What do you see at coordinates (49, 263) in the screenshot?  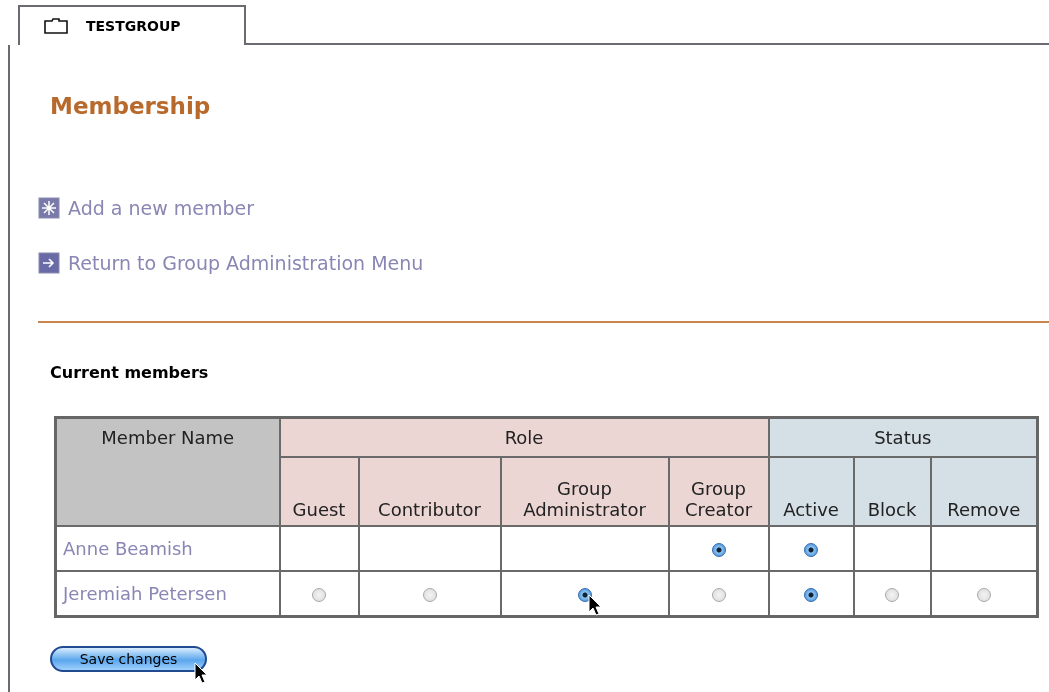 I see `arrow-right-icon` at bounding box center [49, 263].